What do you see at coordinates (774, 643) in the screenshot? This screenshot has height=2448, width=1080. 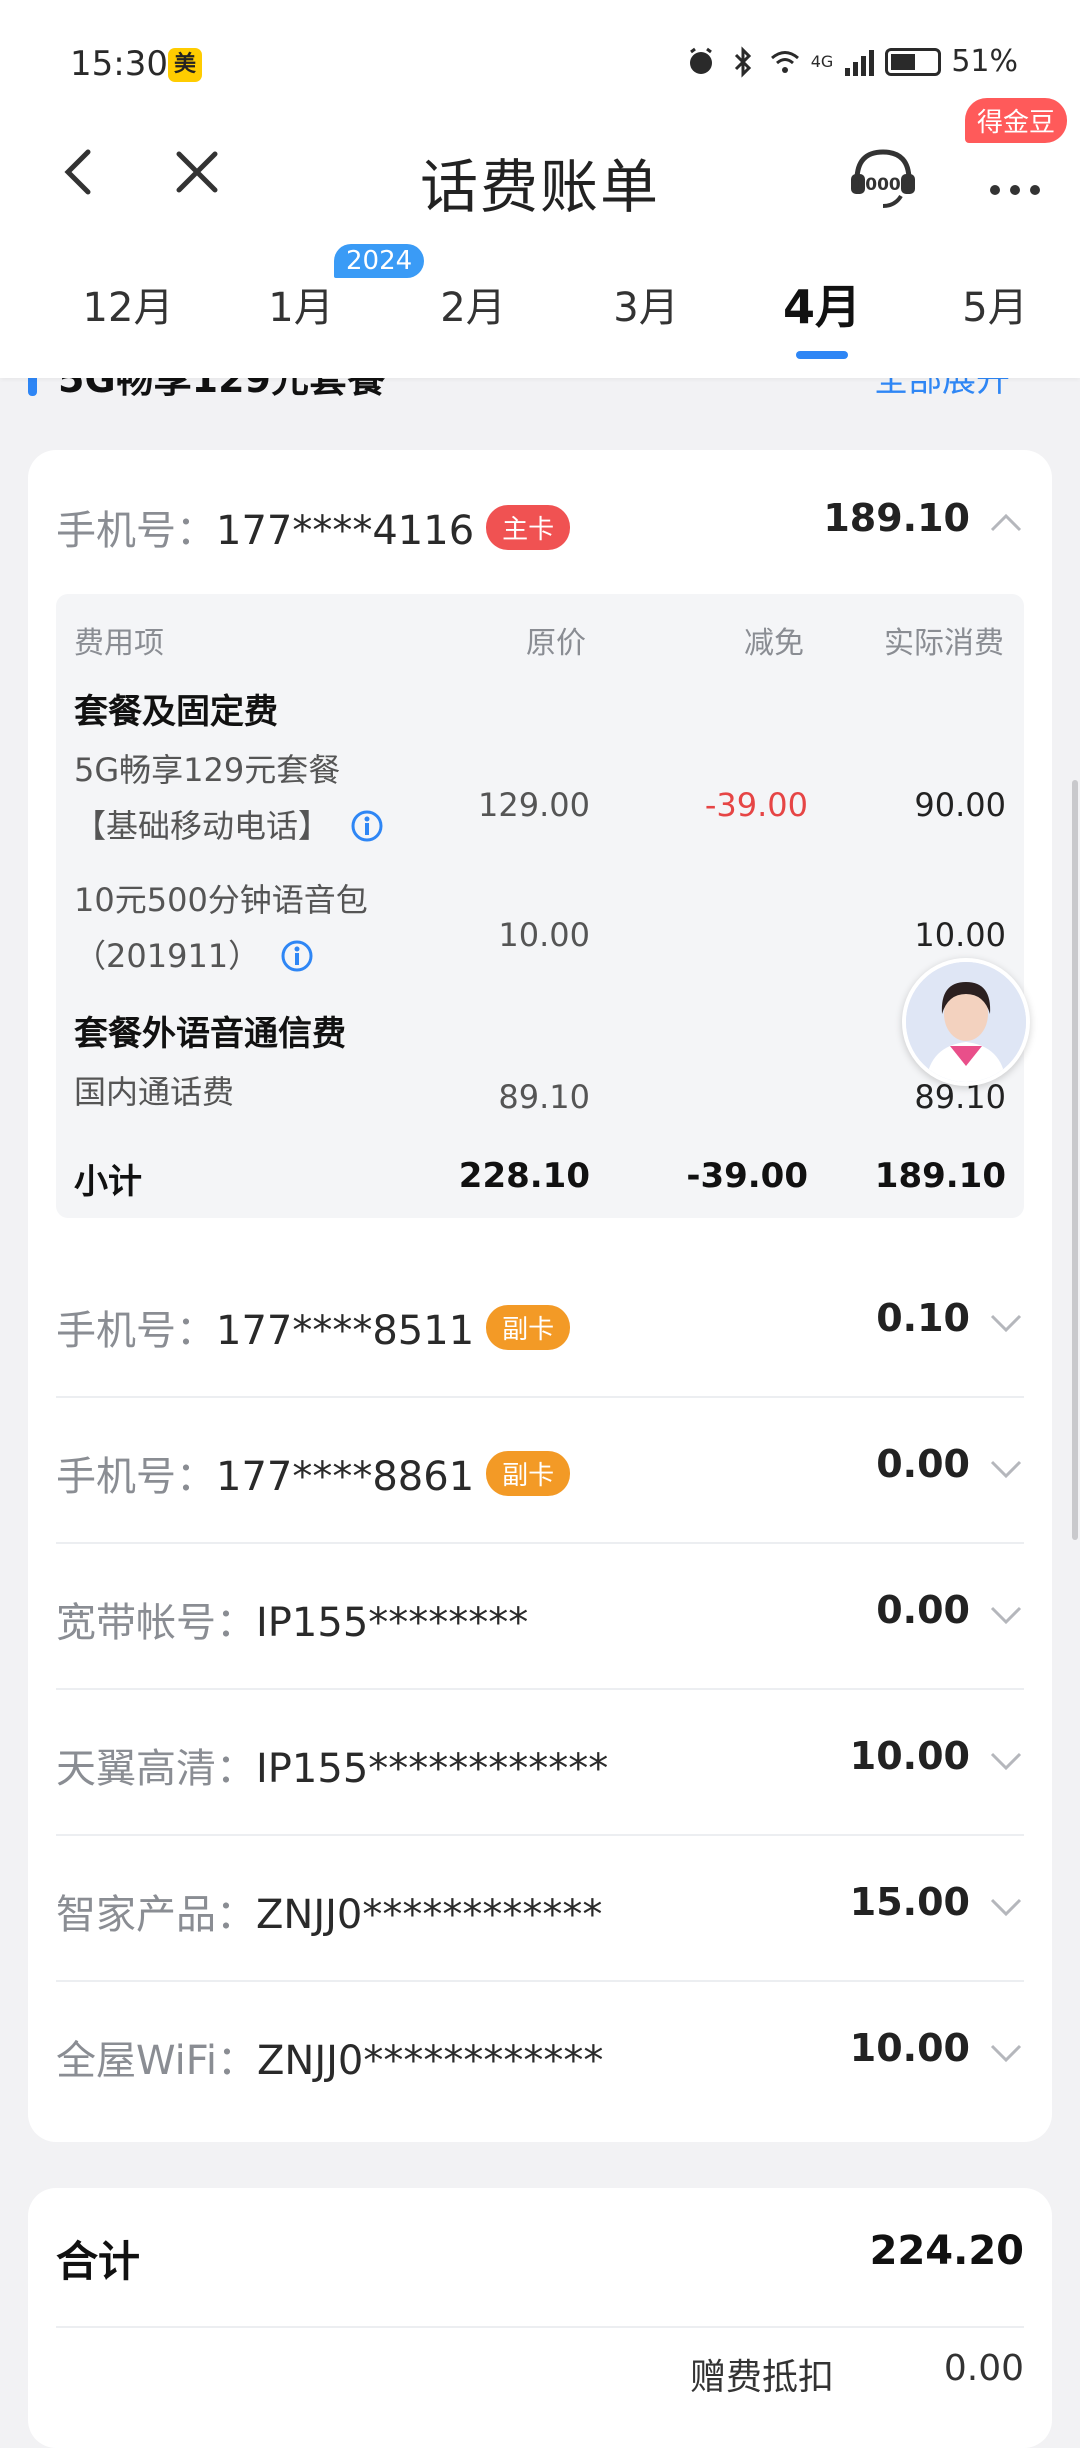 I see `col-header-discount: 减免` at bounding box center [774, 643].